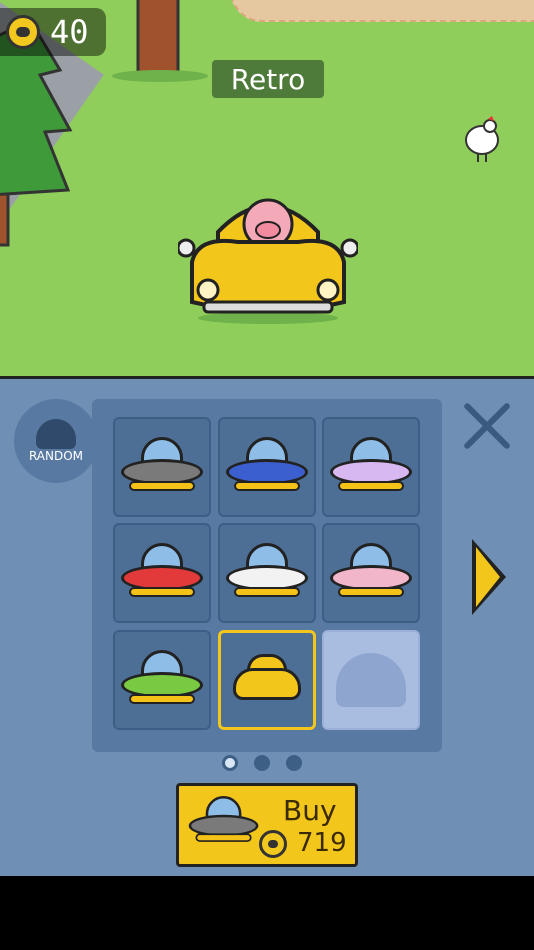  I want to click on buy-label: Buy, so click(310, 810).